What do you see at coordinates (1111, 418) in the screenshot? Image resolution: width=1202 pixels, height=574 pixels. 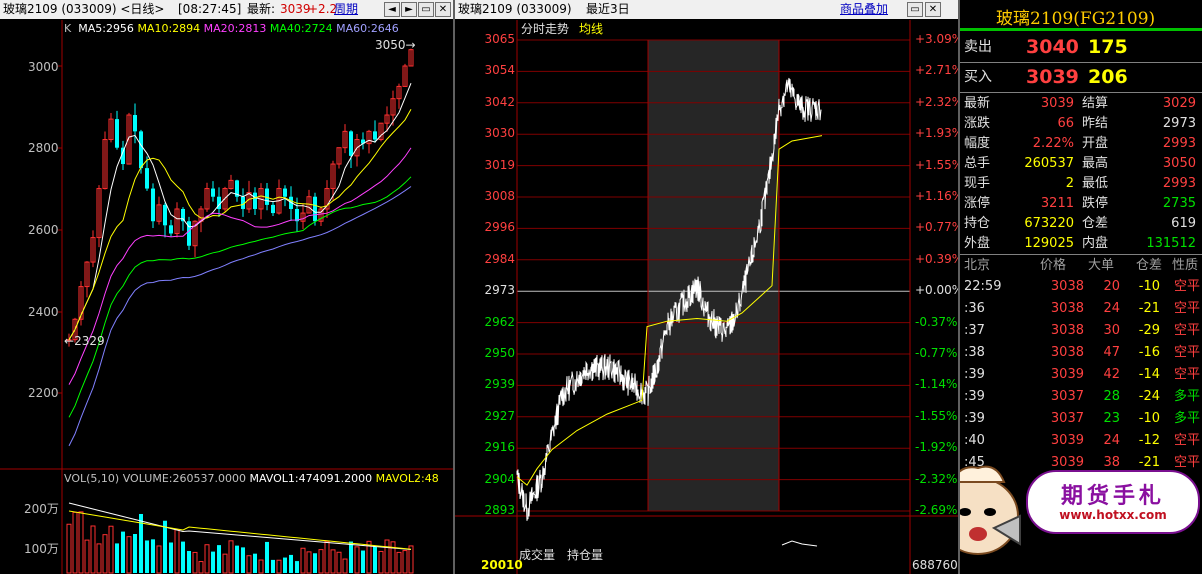 I see `tick-qty: 23` at bounding box center [1111, 418].